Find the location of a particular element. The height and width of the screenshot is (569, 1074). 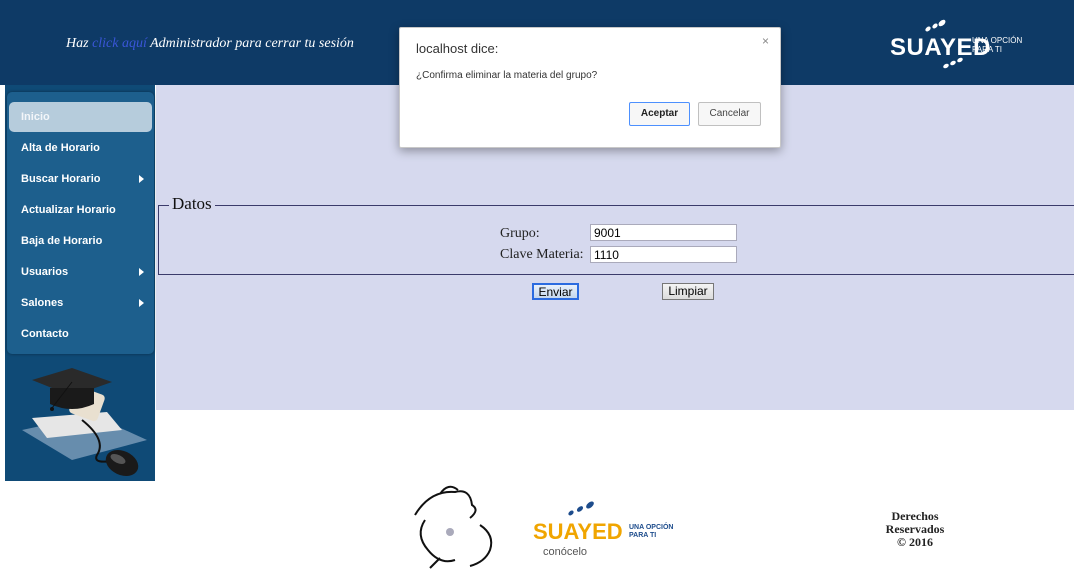

sidebar-item-alta-horario: Alta de Horario is located at coordinates (80, 148).